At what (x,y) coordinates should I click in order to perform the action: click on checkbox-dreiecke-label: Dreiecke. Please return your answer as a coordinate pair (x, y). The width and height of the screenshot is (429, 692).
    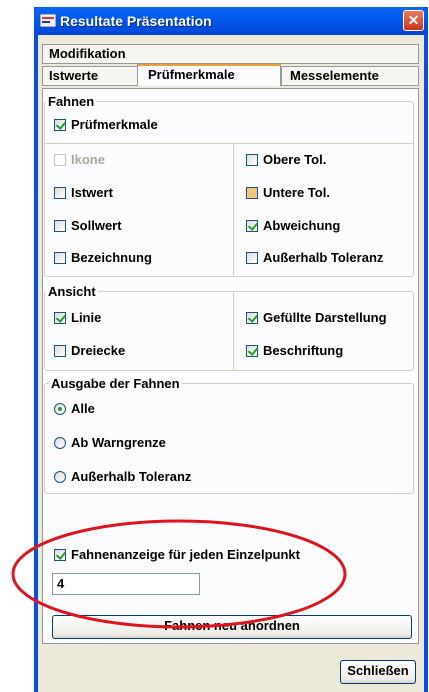
    Looking at the image, I should click on (98, 350).